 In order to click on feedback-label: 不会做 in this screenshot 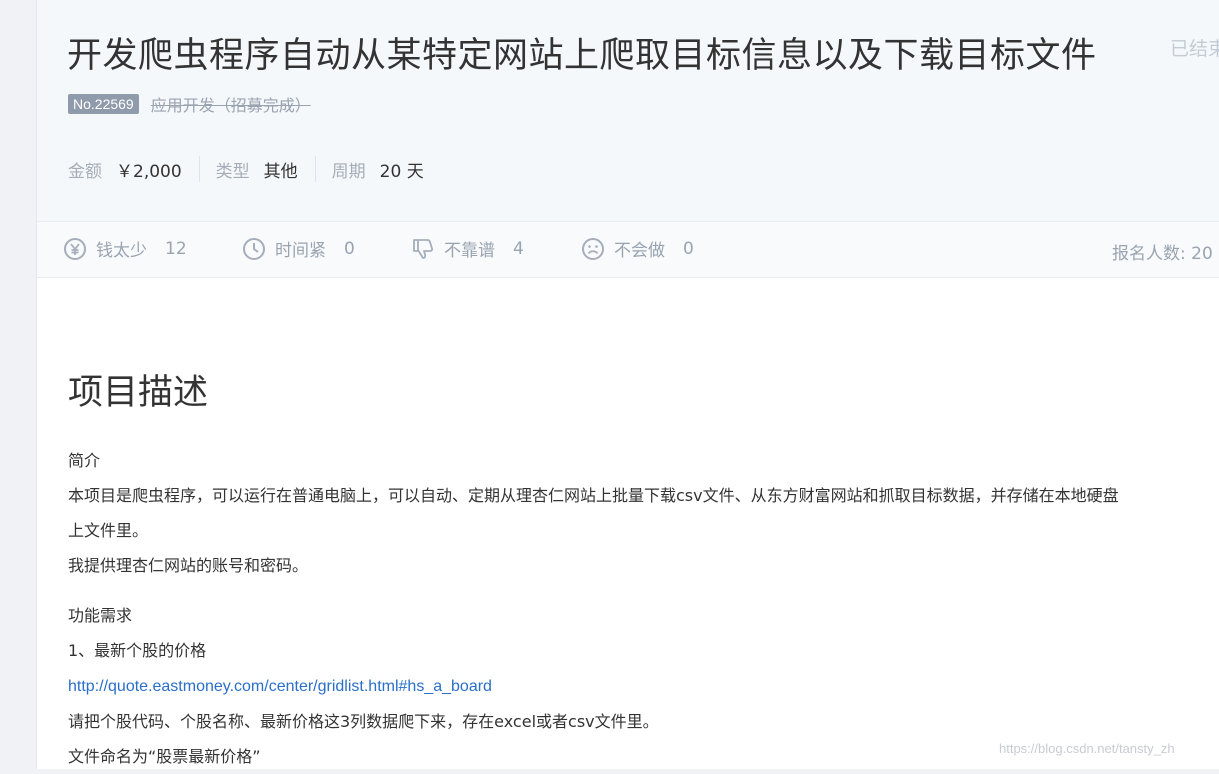, I will do `click(639, 251)`.